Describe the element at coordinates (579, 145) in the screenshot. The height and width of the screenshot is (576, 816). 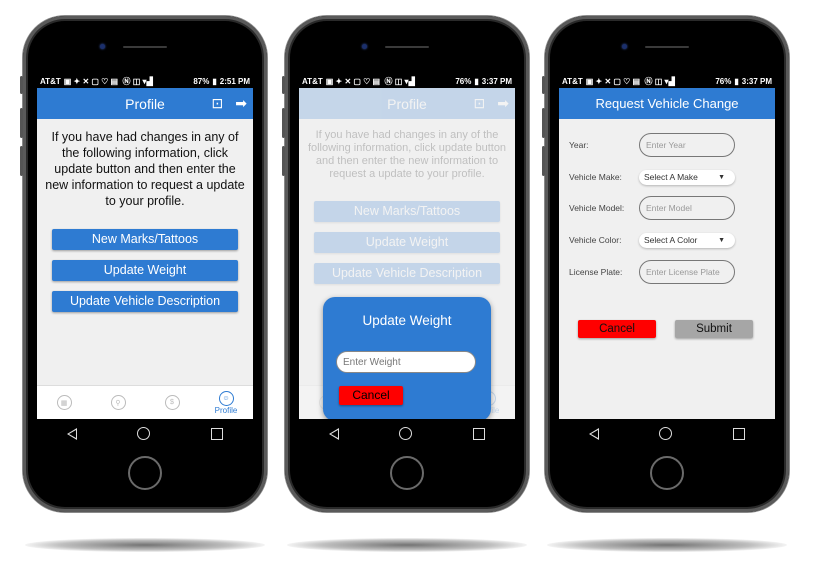
I see `year-label: Year:` at that location.